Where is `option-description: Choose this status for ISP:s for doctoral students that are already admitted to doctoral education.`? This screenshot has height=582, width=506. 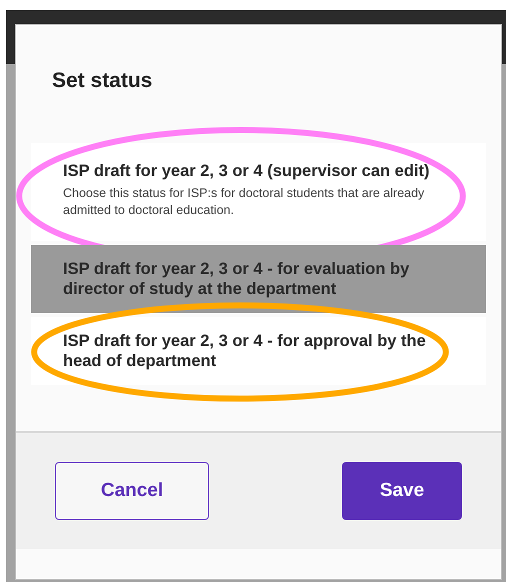 option-description: Choose this status for ISP:s for doctoral students that are already admitted to doctoral education. is located at coordinates (244, 201).